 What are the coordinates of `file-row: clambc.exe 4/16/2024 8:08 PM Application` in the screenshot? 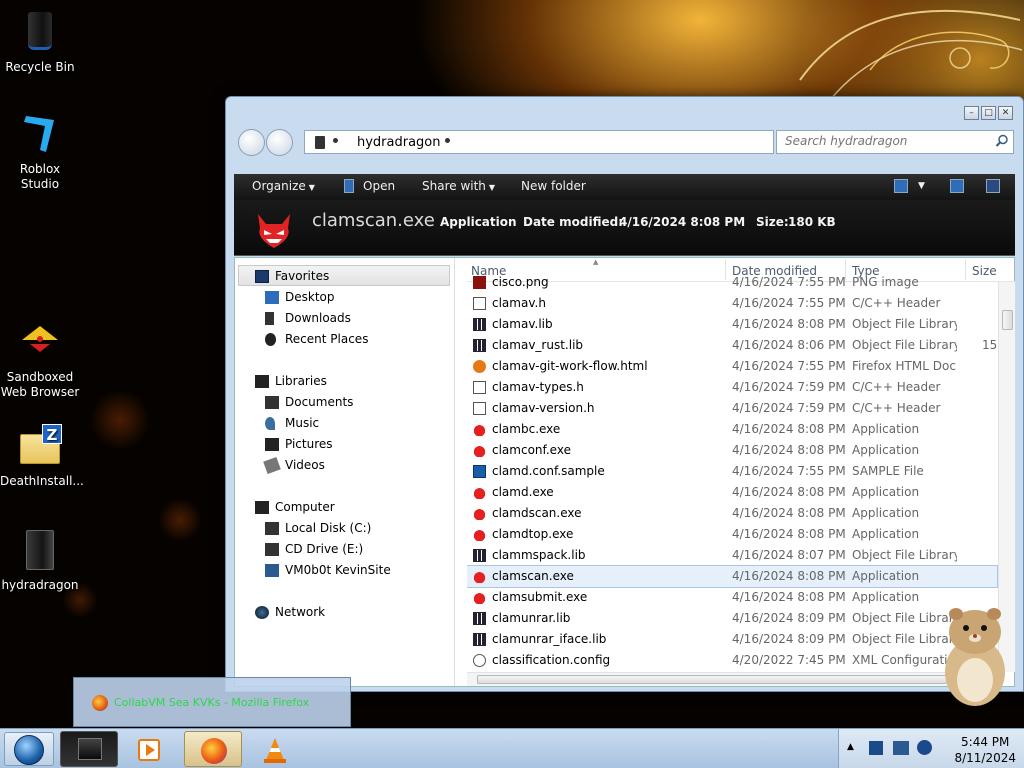 It's located at (732, 429).